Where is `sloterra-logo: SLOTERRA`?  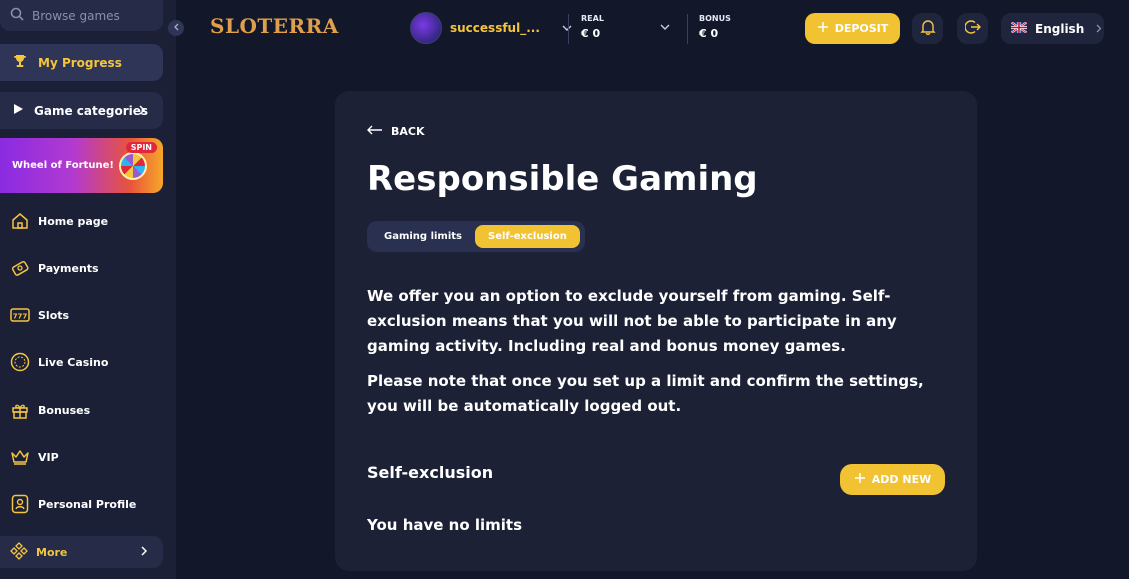 sloterra-logo: SLOTERRA is located at coordinates (274, 26).